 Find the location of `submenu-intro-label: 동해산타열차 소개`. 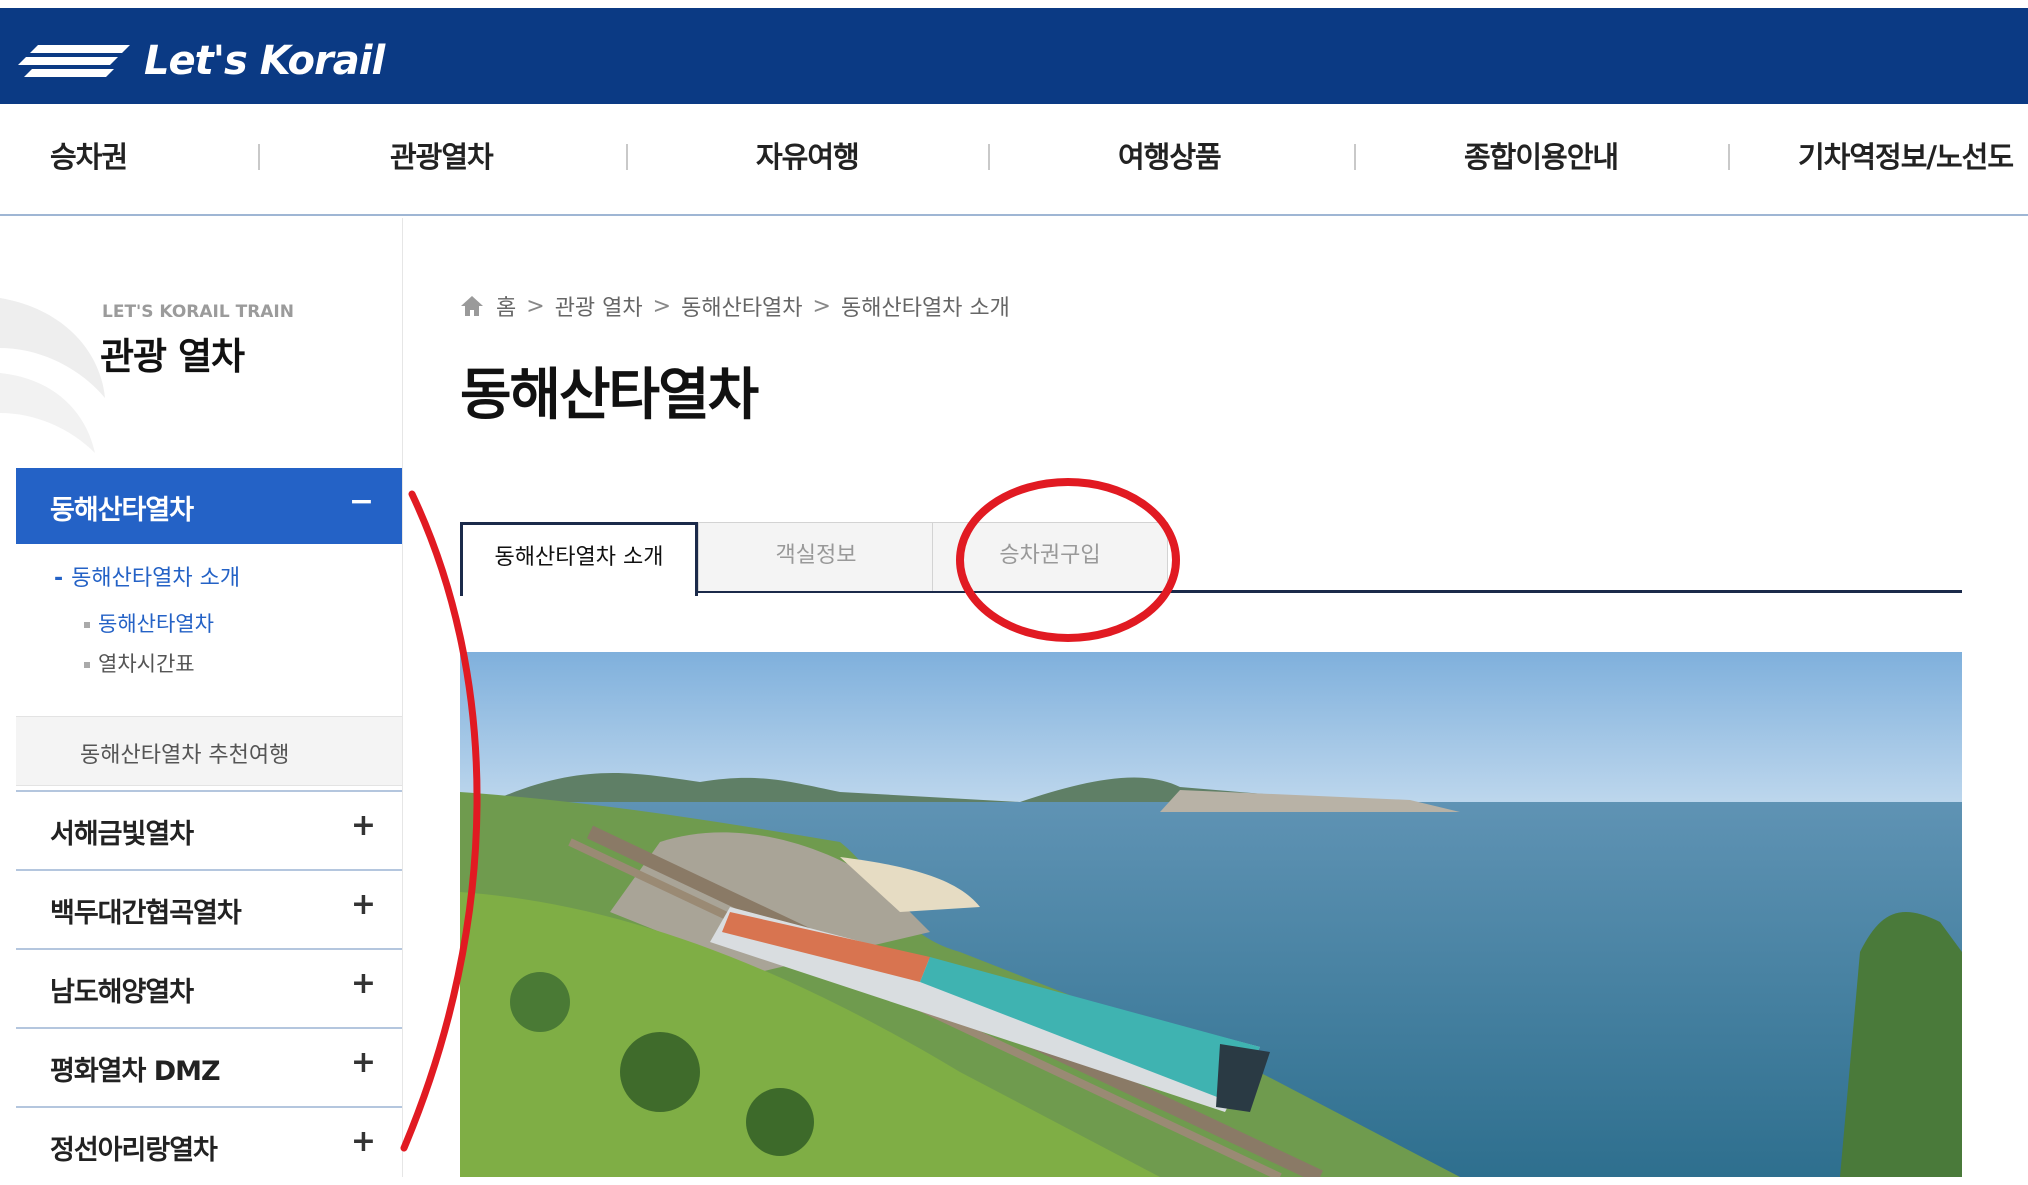

submenu-intro-label: 동해산타열차 소개 is located at coordinates (156, 578).